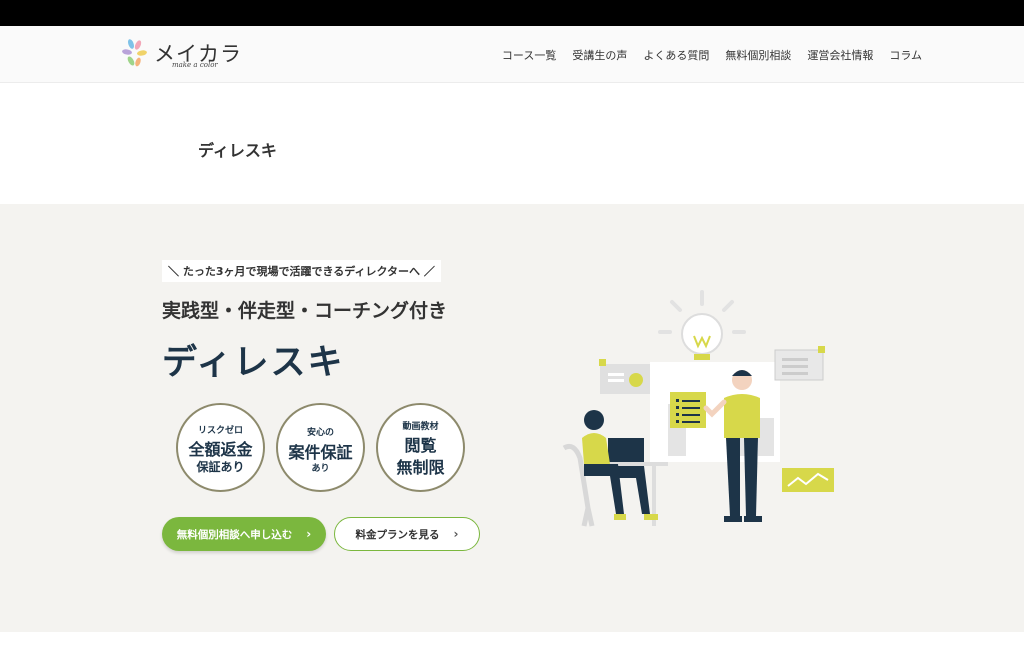  Describe the element at coordinates (758, 55) in the screenshot. I see `nav-free-consultation: 無料個別相談` at that location.